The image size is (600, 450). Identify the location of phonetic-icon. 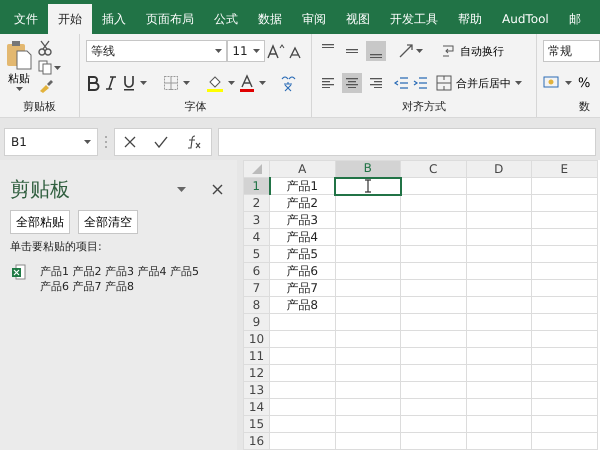
(288, 83).